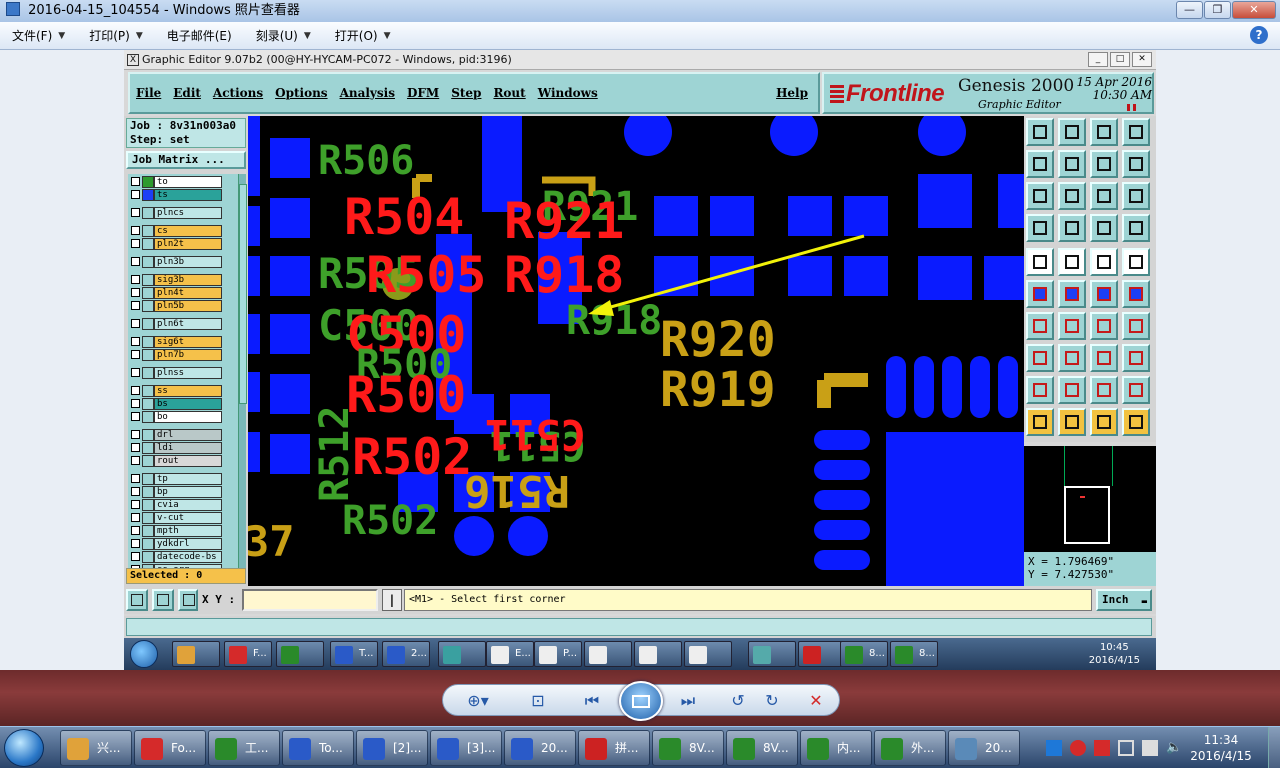 This screenshot has height=768, width=1280. Describe the element at coordinates (188, 280) in the screenshot. I see `layer-name: sig3b` at that location.